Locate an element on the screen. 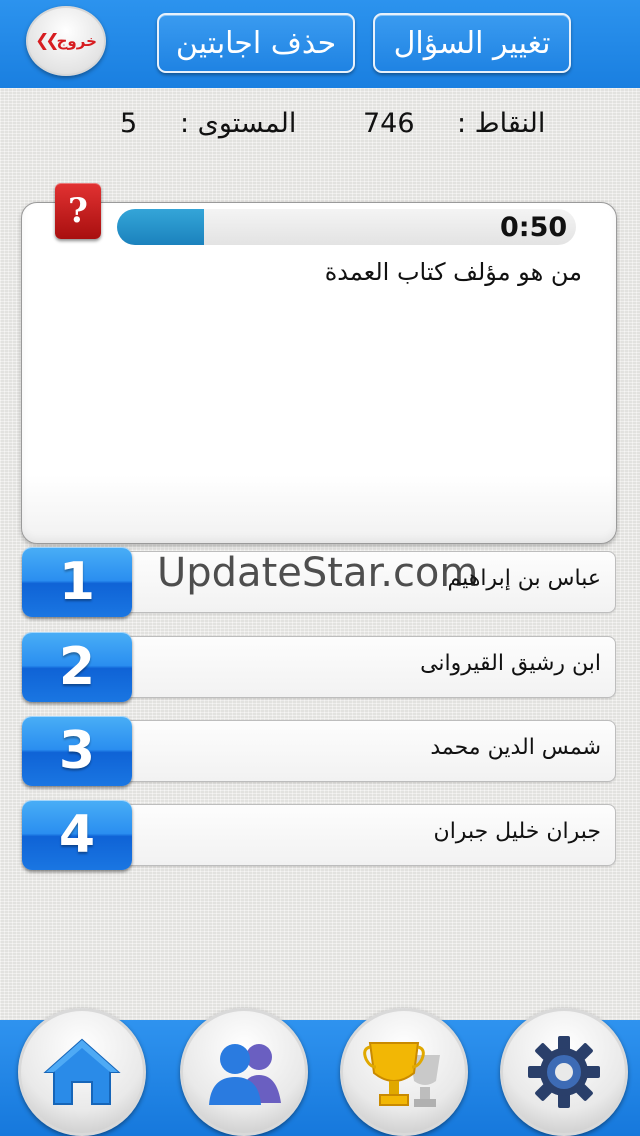 This screenshot has height=1136, width=640. answer-text: شمس الدين محمد is located at coordinates (515, 747).